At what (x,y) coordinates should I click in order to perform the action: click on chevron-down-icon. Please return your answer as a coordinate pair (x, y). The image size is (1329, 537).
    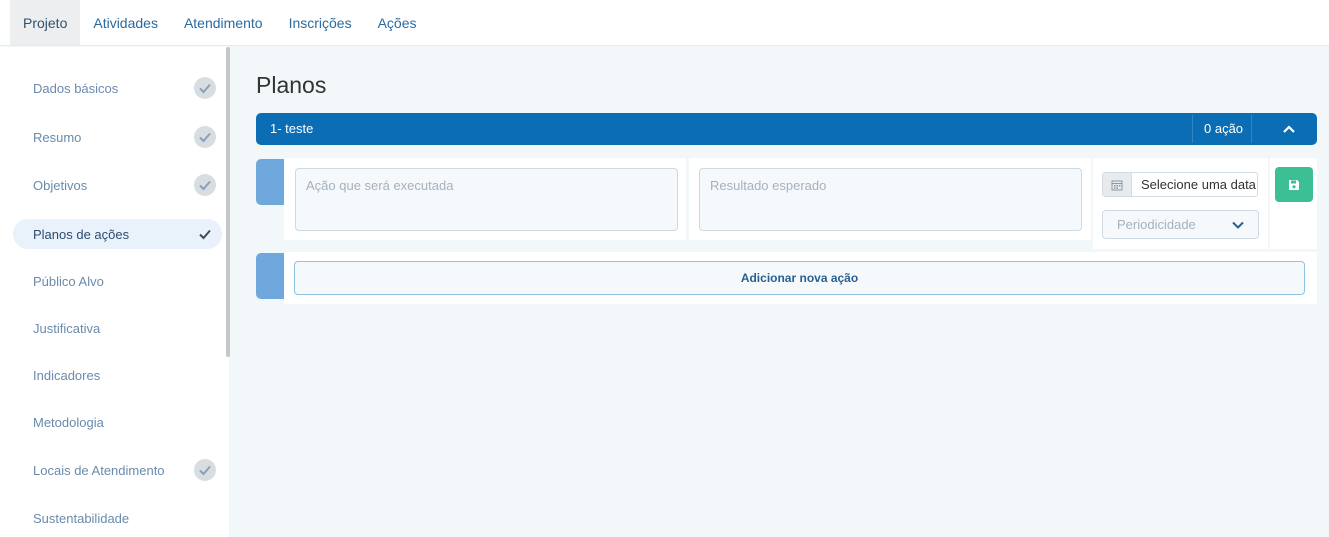
    Looking at the image, I should click on (1238, 225).